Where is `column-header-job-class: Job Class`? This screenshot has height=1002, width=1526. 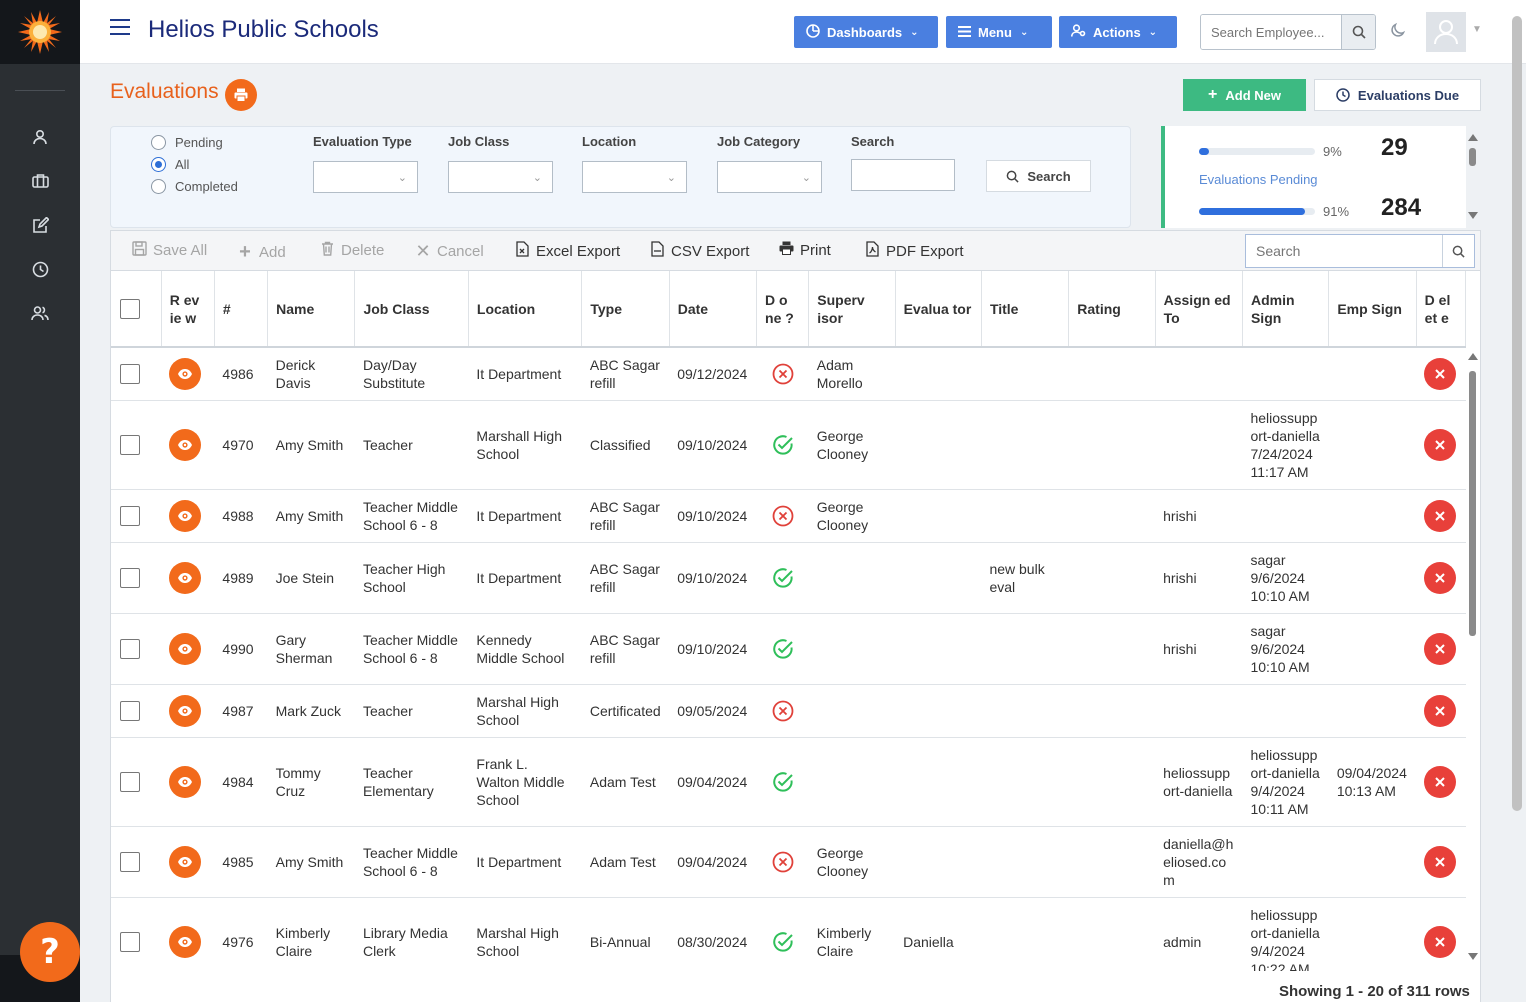 column-header-job-class: Job Class is located at coordinates (411, 309).